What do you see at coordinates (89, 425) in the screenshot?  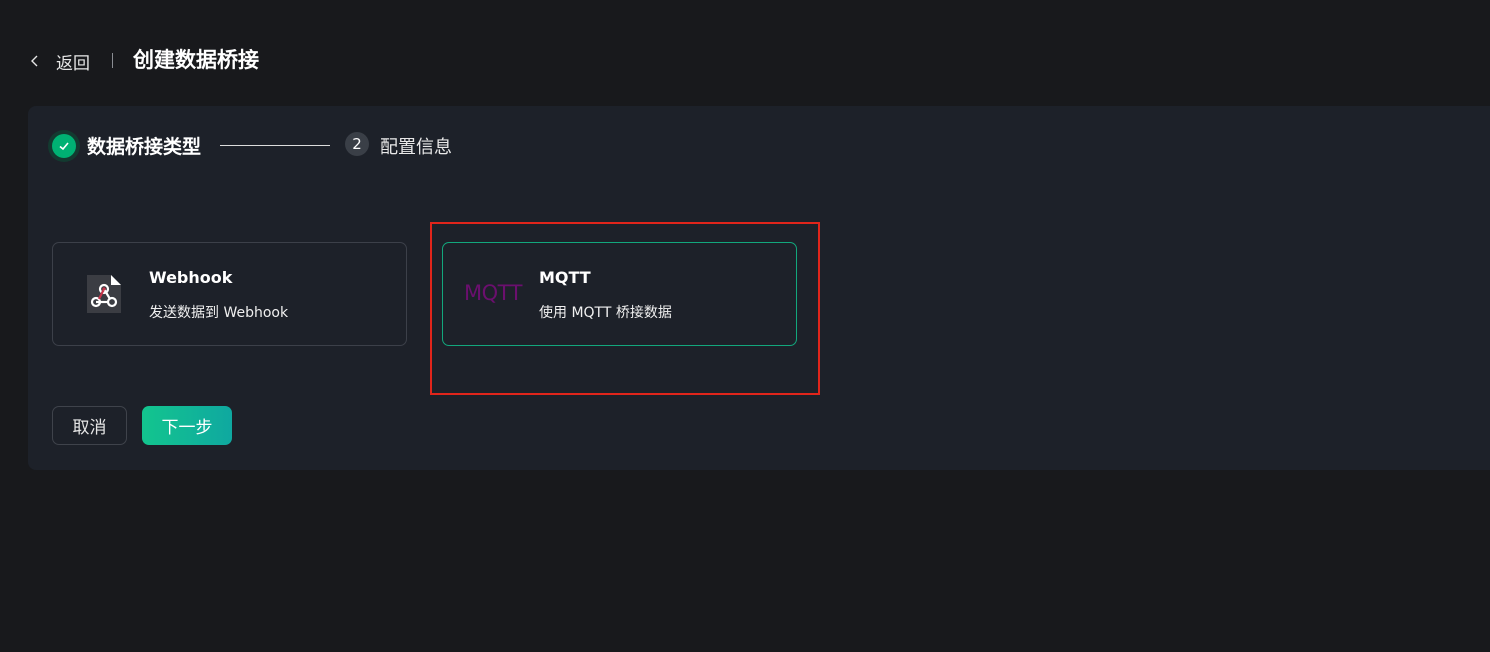 I see `cancel-button: 取消` at bounding box center [89, 425].